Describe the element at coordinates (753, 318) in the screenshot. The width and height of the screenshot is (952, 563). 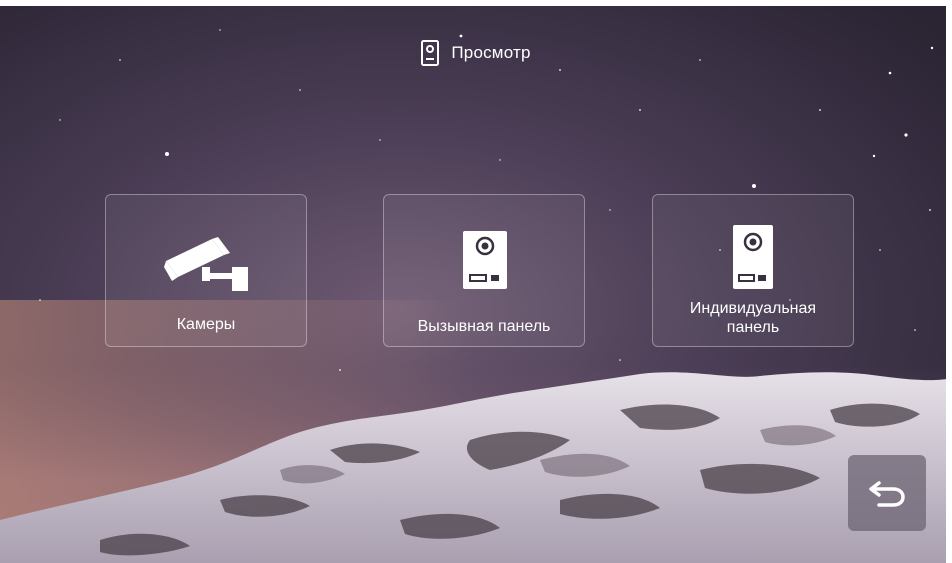
I see `tile-label-individual-panel: Индивидуальная панель` at that location.